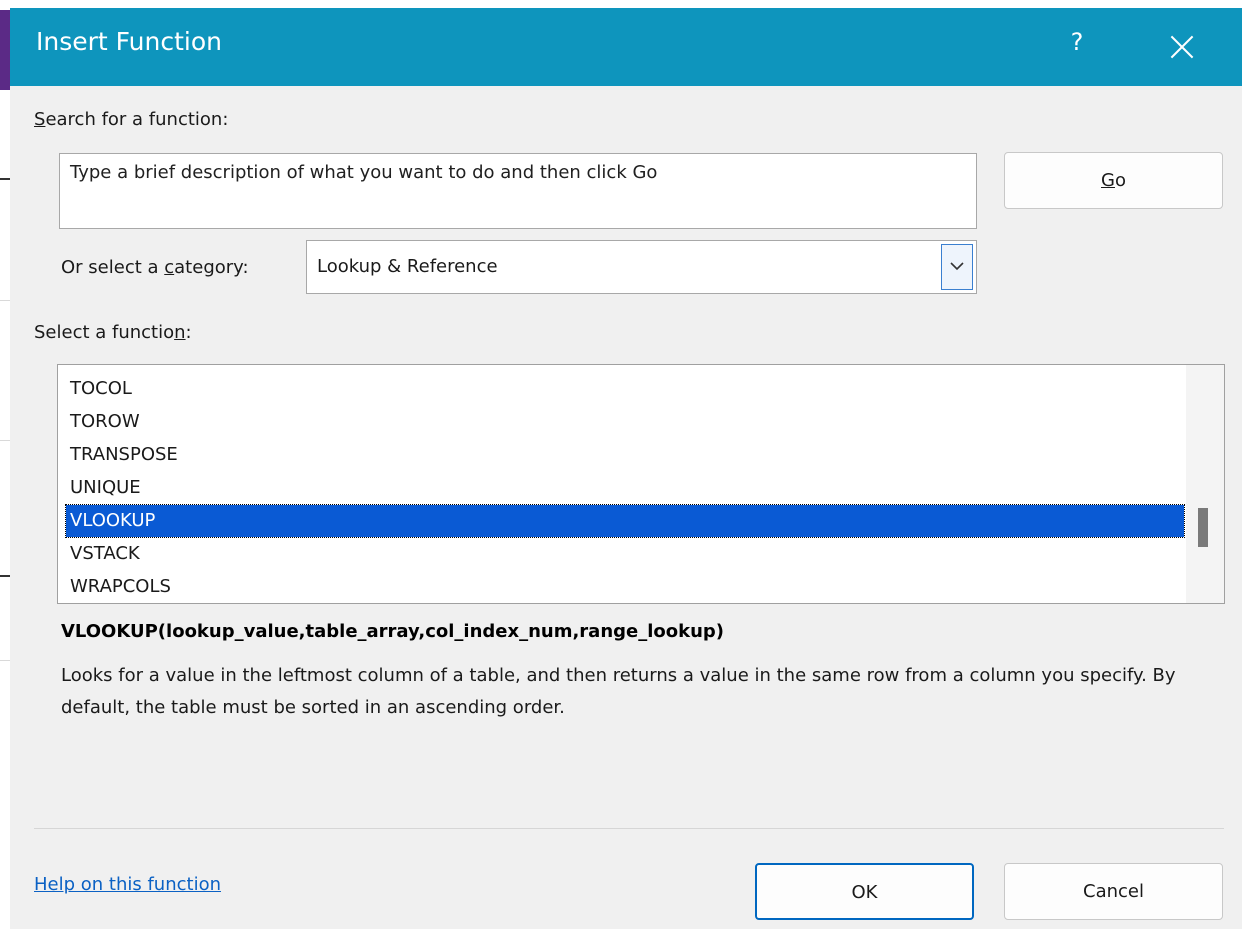 This screenshot has width=1242, height=929. I want to click on category-label-pre: Or select a, so click(113, 267).